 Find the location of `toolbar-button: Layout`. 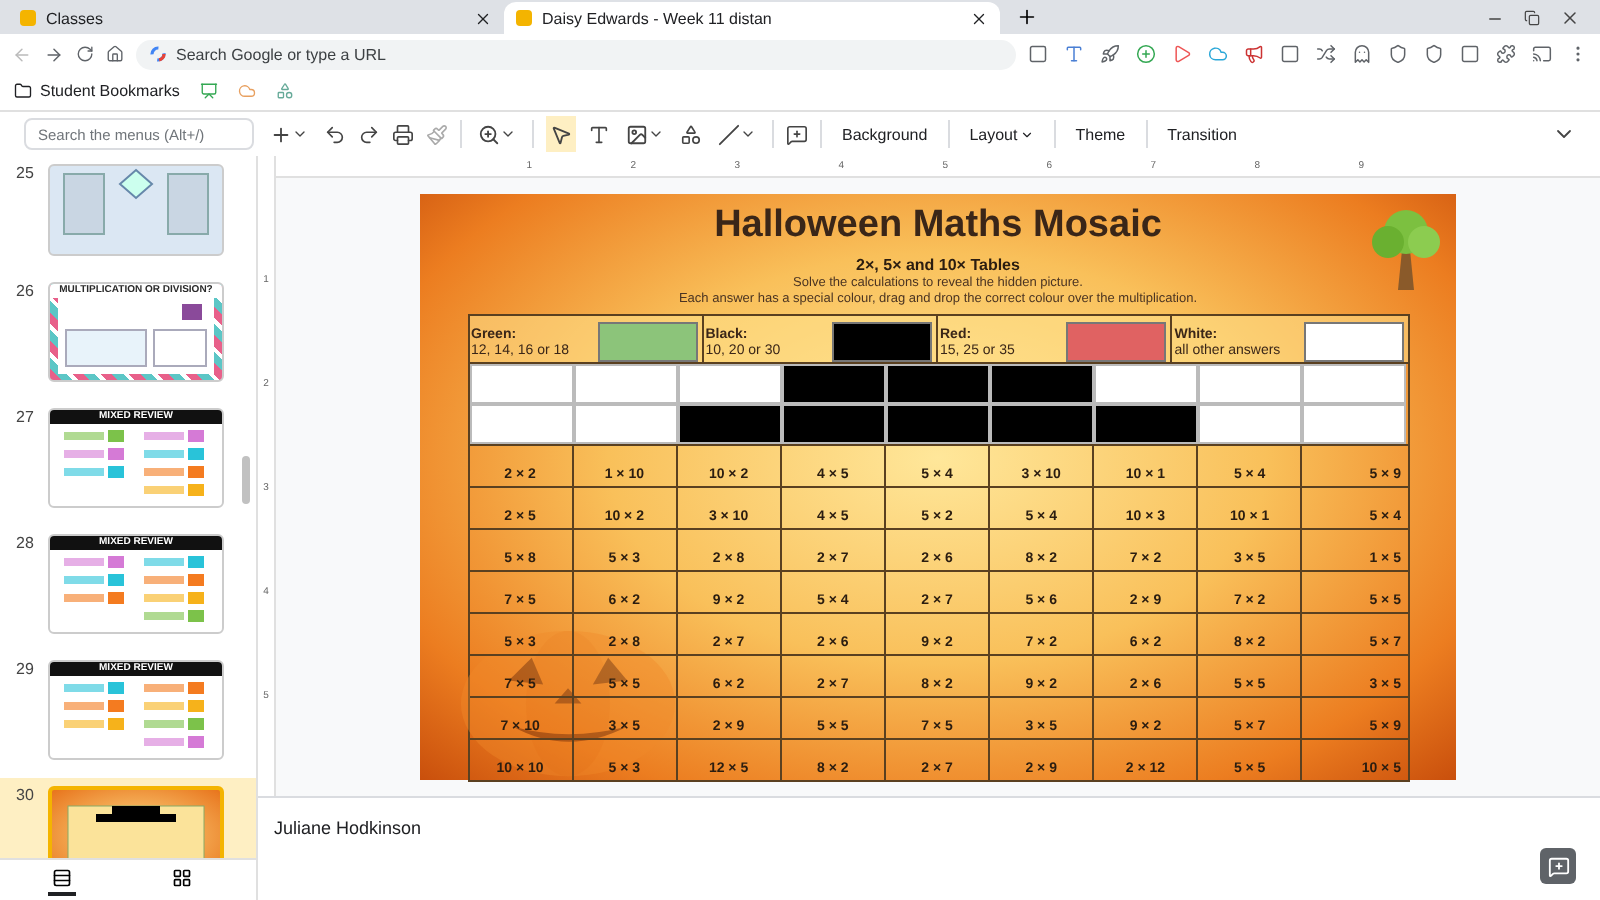

toolbar-button: Layout is located at coordinates (1001, 134).